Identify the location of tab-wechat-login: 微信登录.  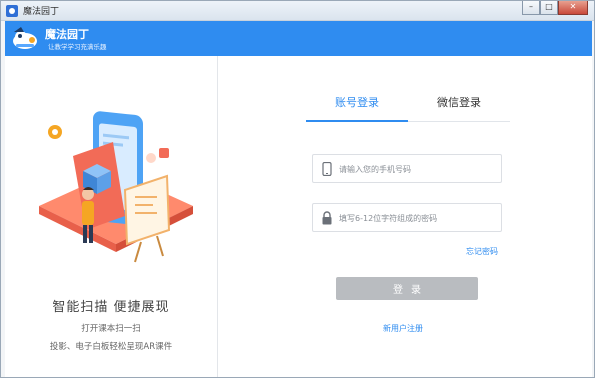
(459, 107).